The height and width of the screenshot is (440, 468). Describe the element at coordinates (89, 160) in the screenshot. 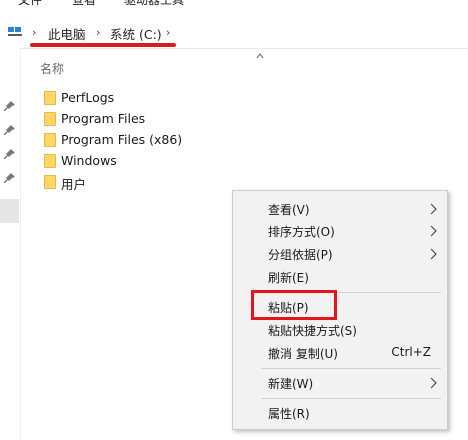

I see `file-name: Windows` at that location.